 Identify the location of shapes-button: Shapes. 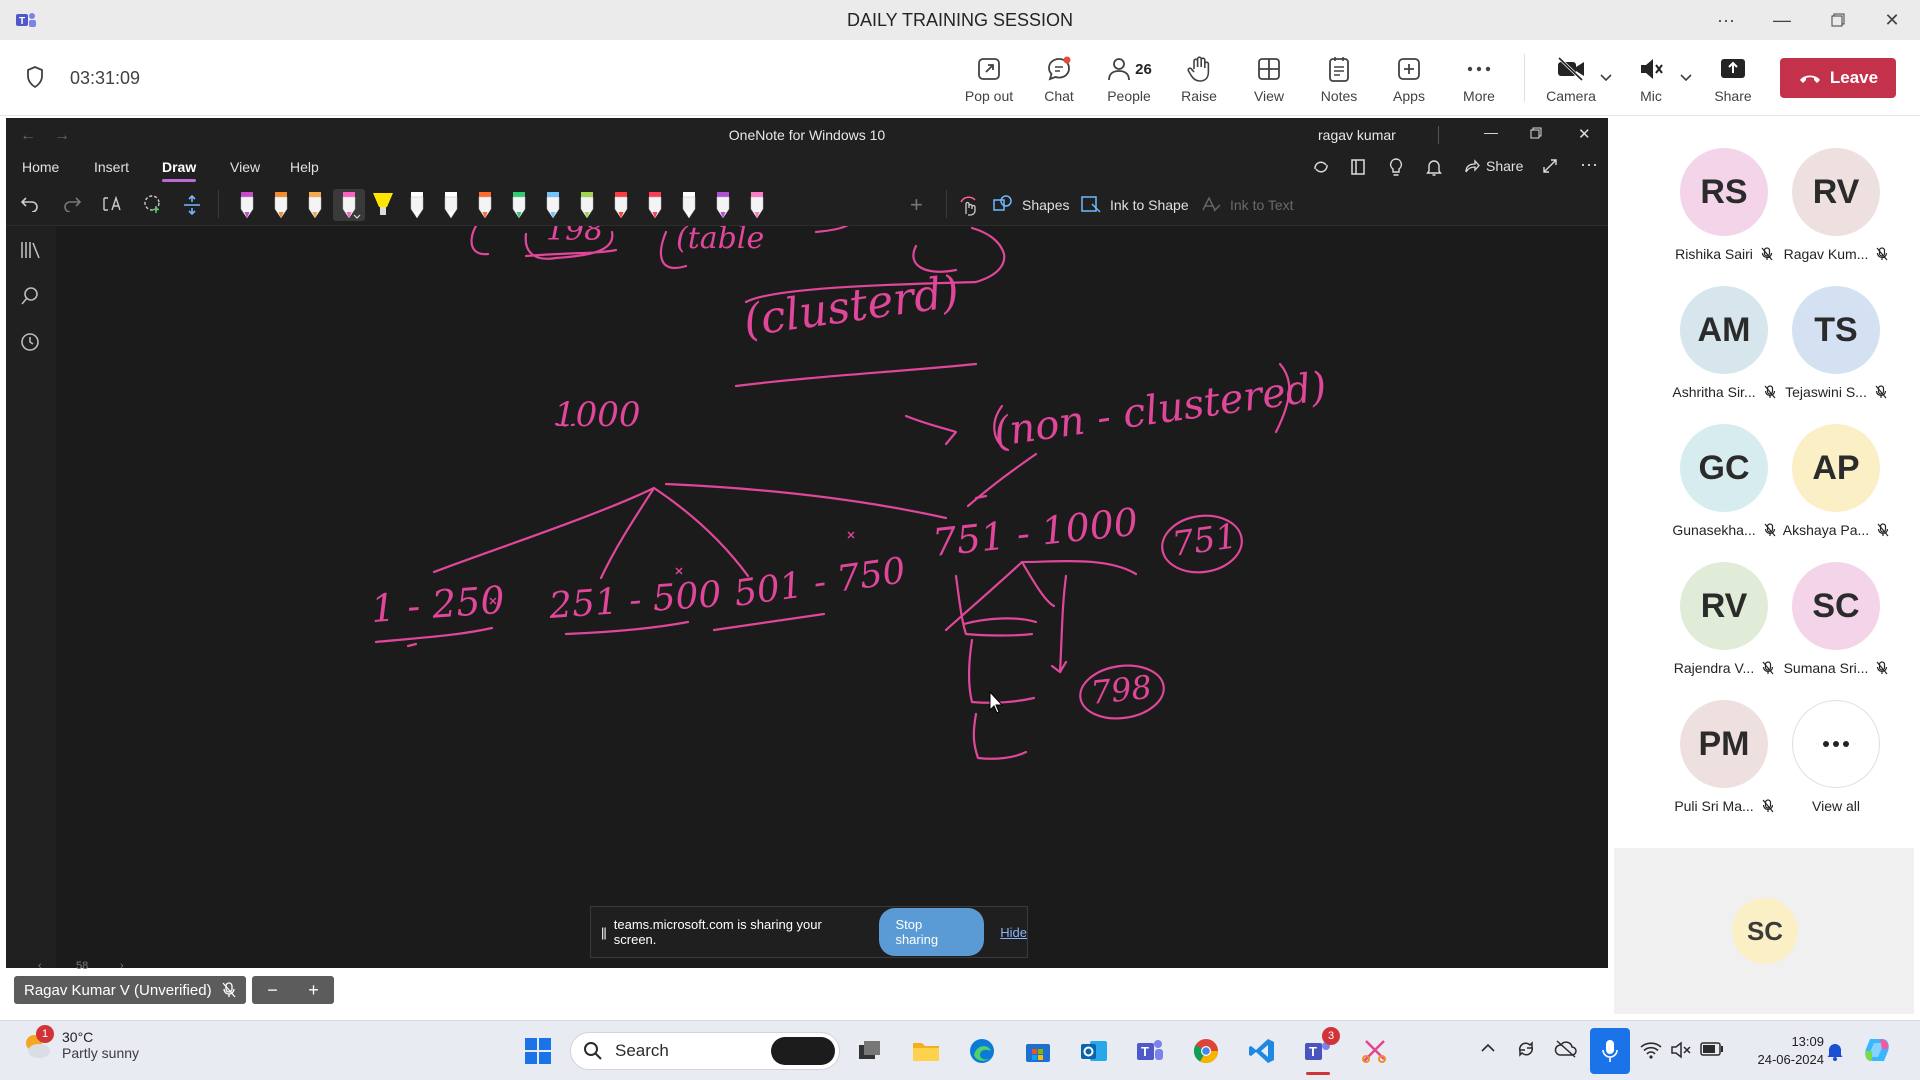
(1045, 205).